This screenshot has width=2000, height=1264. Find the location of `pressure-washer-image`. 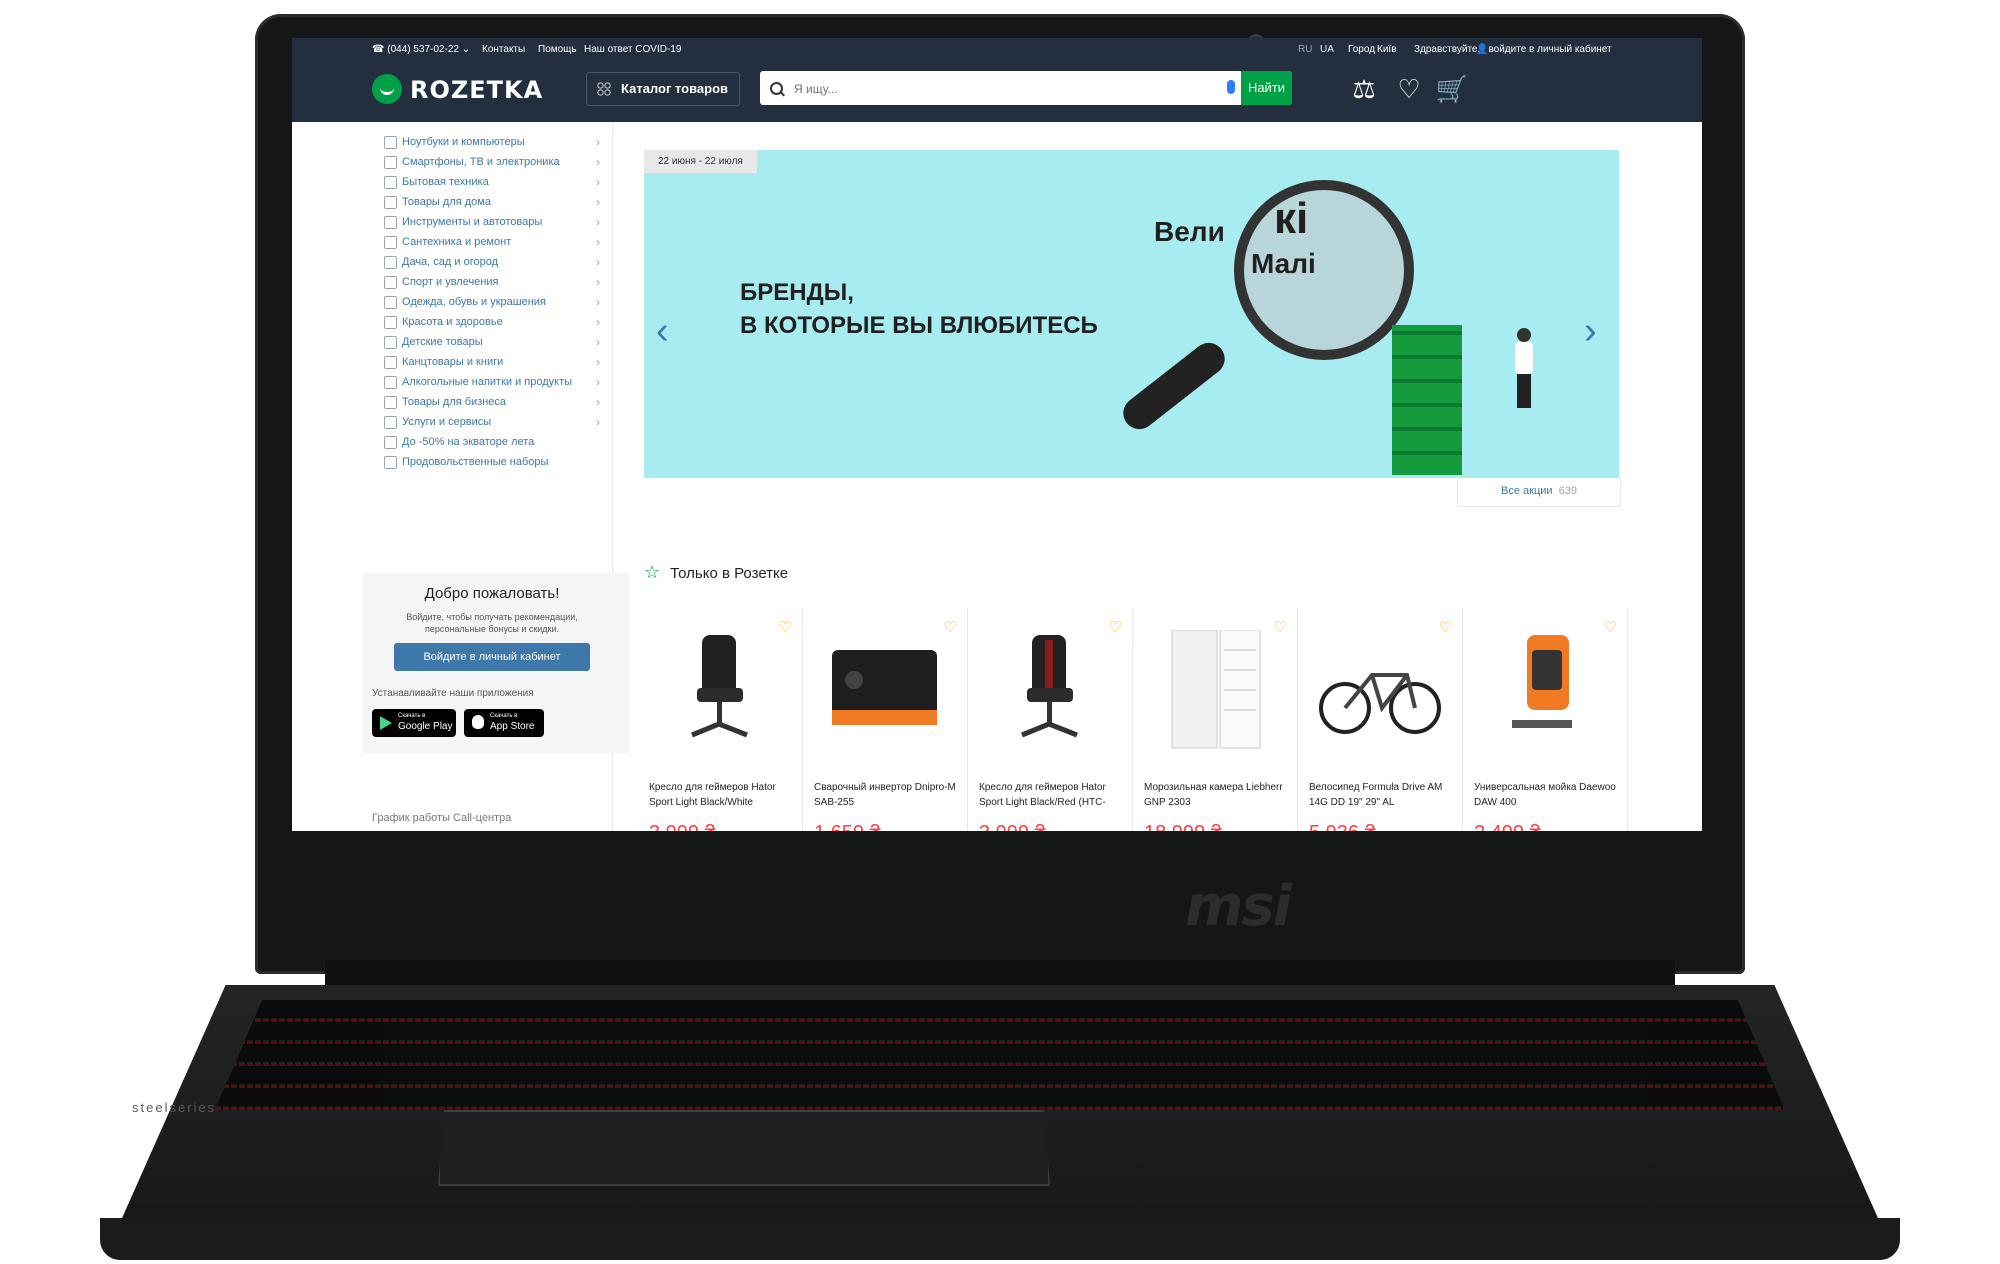

pressure-washer-image is located at coordinates (1542, 681).